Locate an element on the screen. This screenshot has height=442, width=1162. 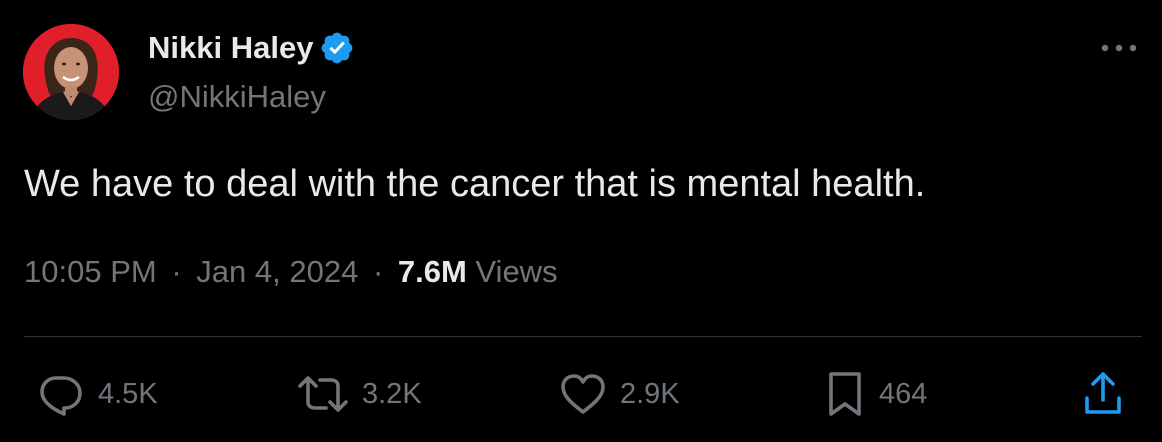
repost-button: 3.2K is located at coordinates (359, 394).